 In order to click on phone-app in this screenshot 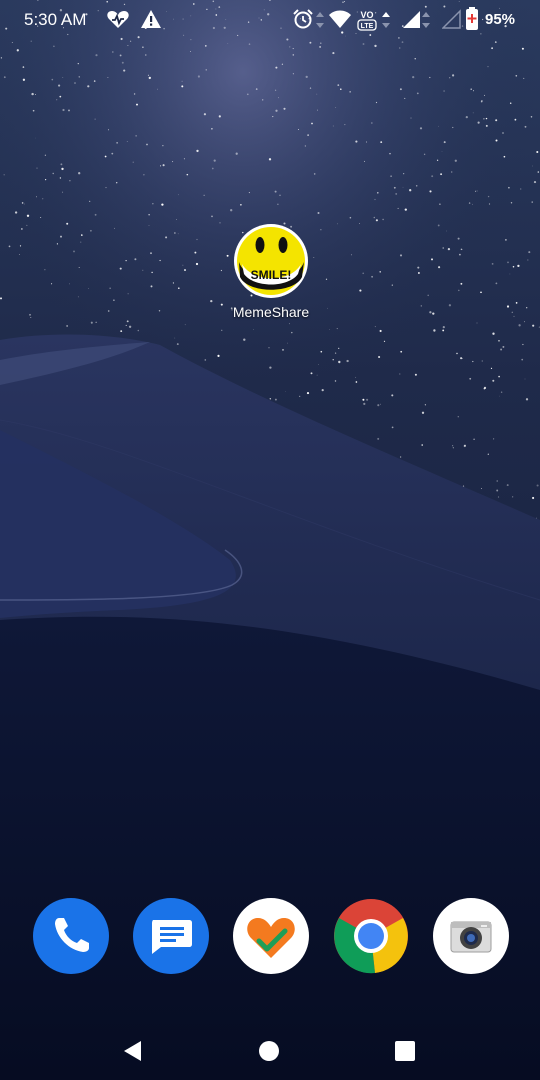, I will do `click(71, 936)`.